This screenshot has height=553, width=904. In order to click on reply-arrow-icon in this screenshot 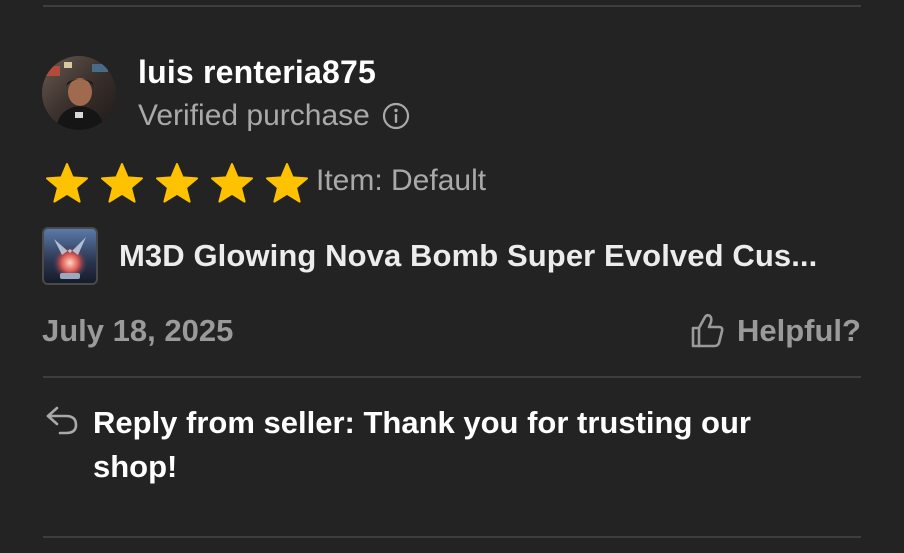, I will do `click(62, 420)`.